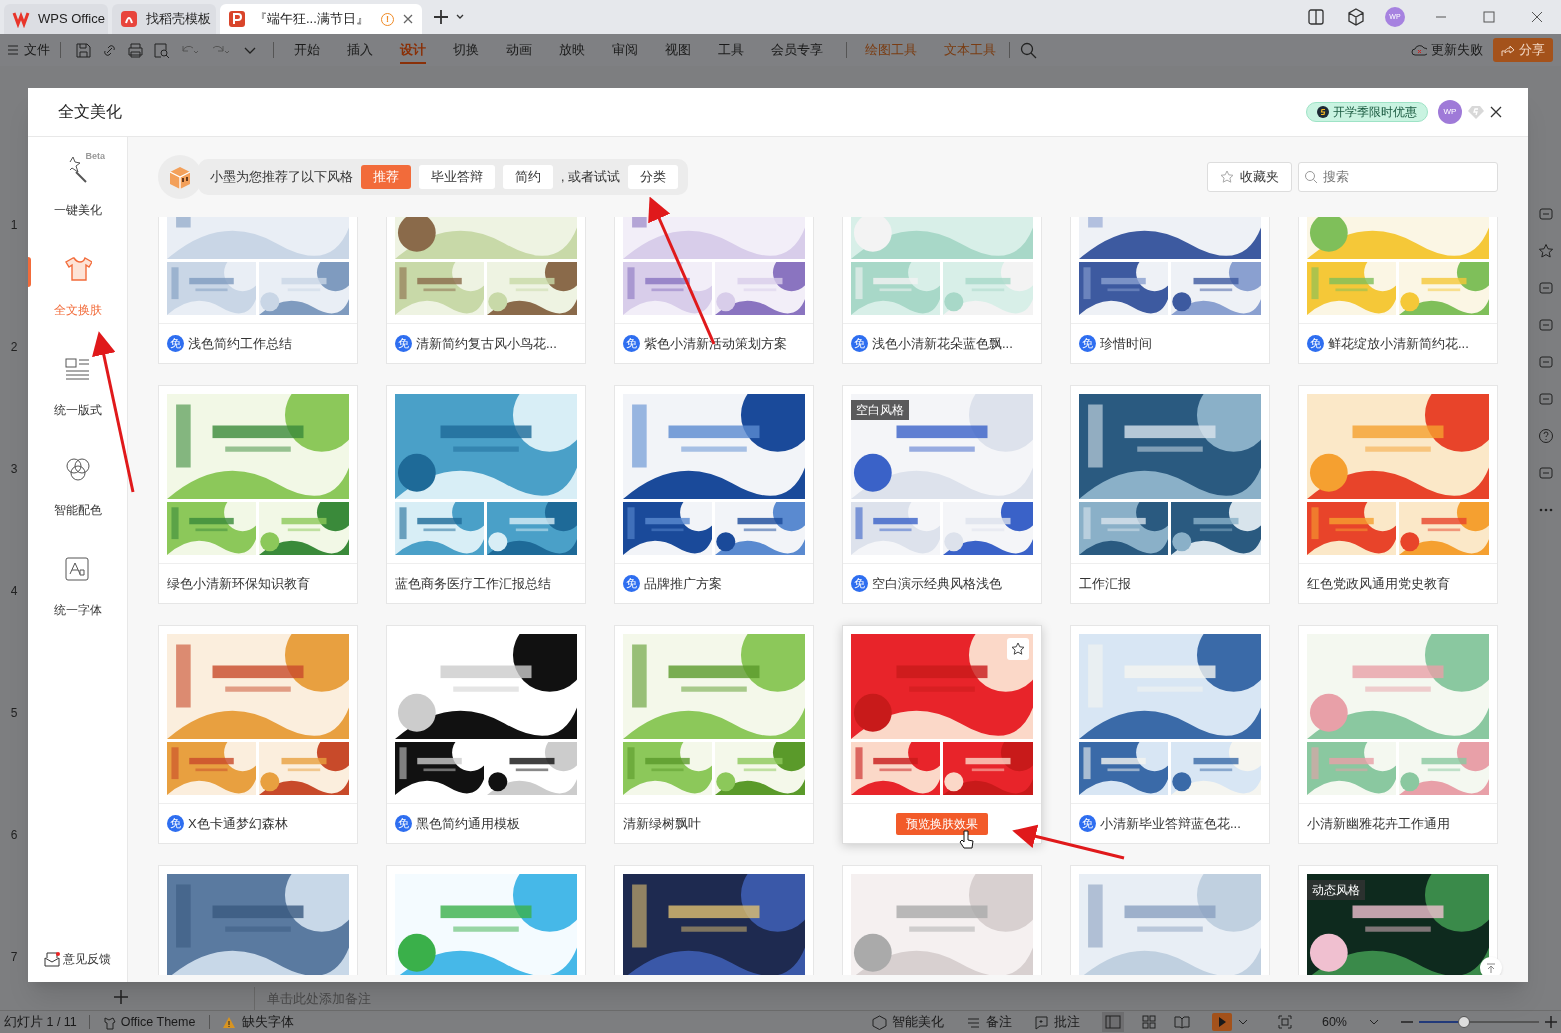 The width and height of the screenshot is (1561, 1033). Describe the element at coordinates (360, 50) in the screenshot. I see `ribbon-tab: 插入` at that location.